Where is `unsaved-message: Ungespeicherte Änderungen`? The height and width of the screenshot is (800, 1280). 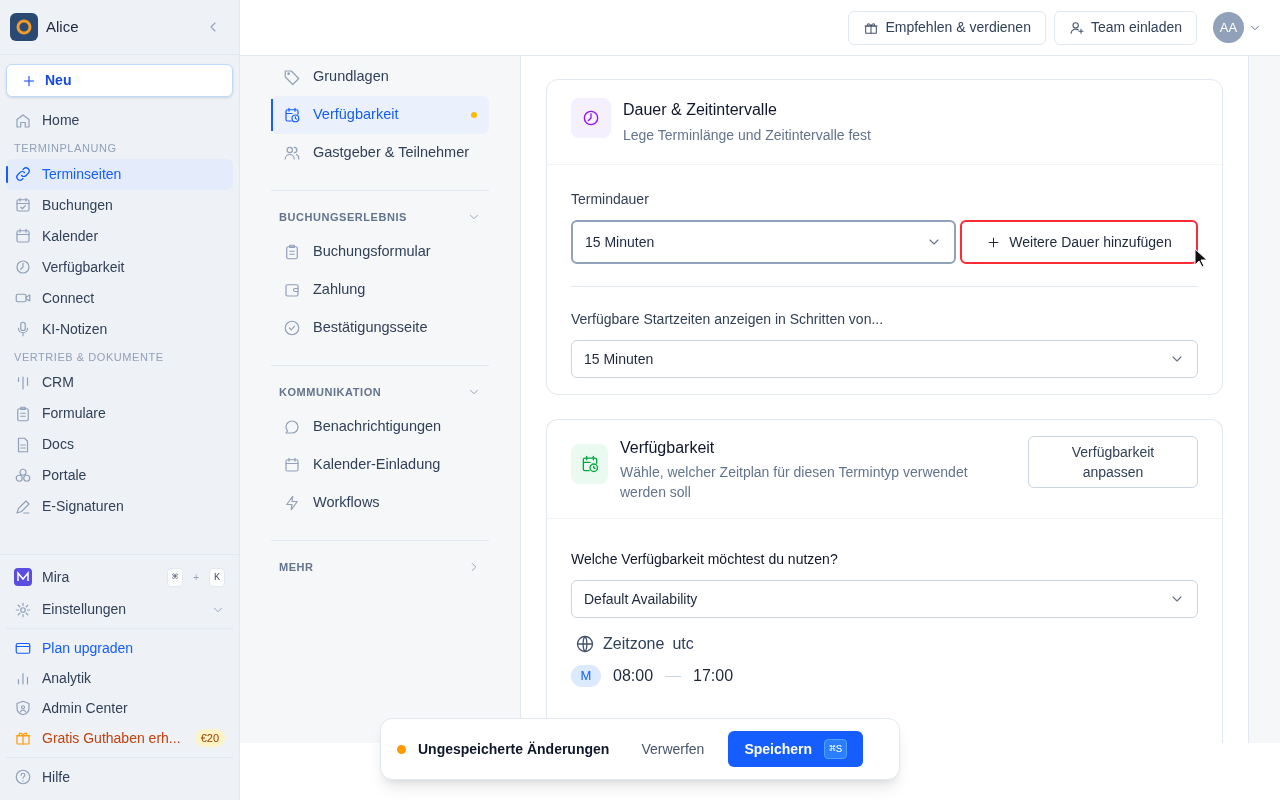 unsaved-message: Ungespeicherte Änderungen is located at coordinates (514, 749).